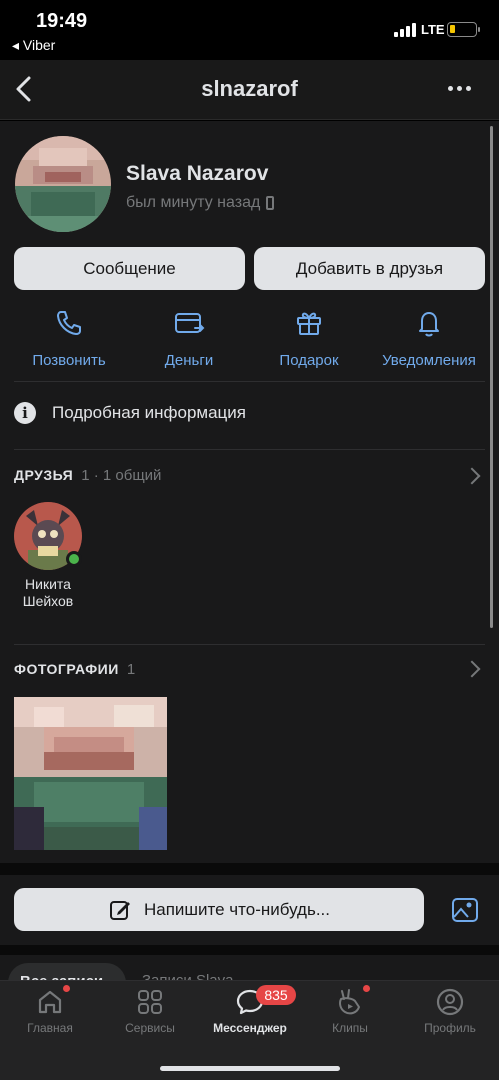 The width and height of the screenshot is (499, 1080). What do you see at coordinates (463, 29) in the screenshot?
I see `battery-icon` at bounding box center [463, 29].